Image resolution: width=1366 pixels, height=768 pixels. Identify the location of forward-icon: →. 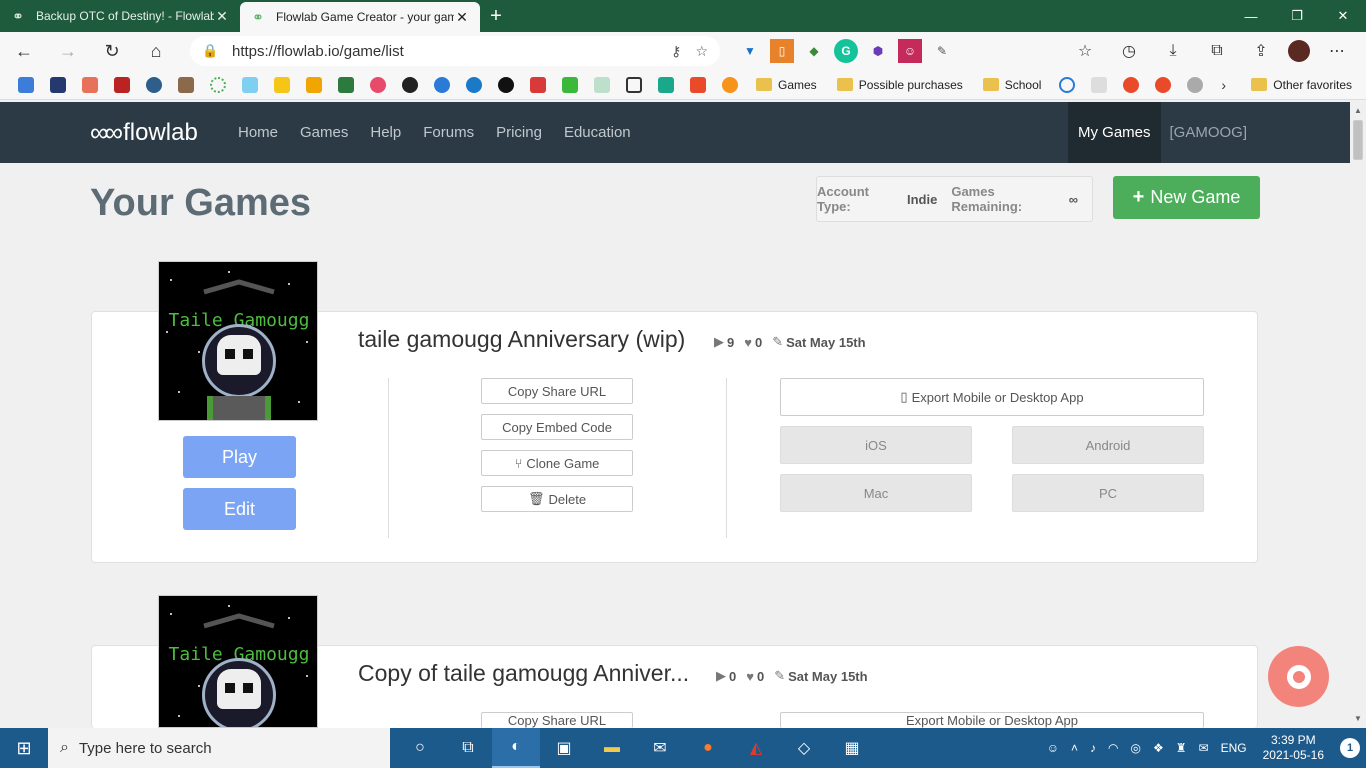
(68, 51).